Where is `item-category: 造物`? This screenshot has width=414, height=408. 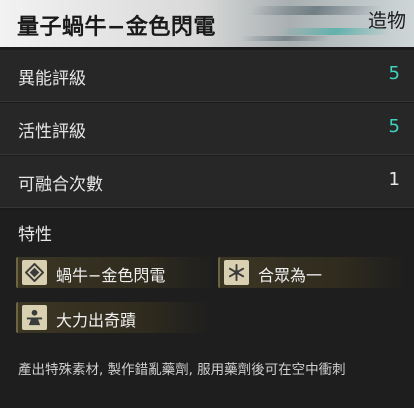 item-category: 造物 is located at coordinates (386, 21).